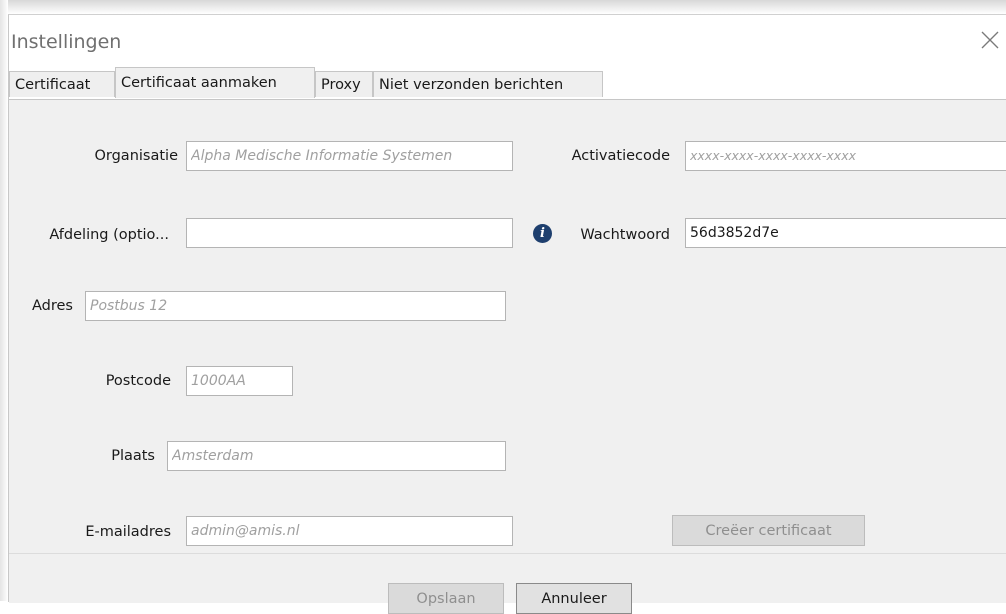  Describe the element at coordinates (446, 598) in the screenshot. I see `save-button: Opslaan` at that location.